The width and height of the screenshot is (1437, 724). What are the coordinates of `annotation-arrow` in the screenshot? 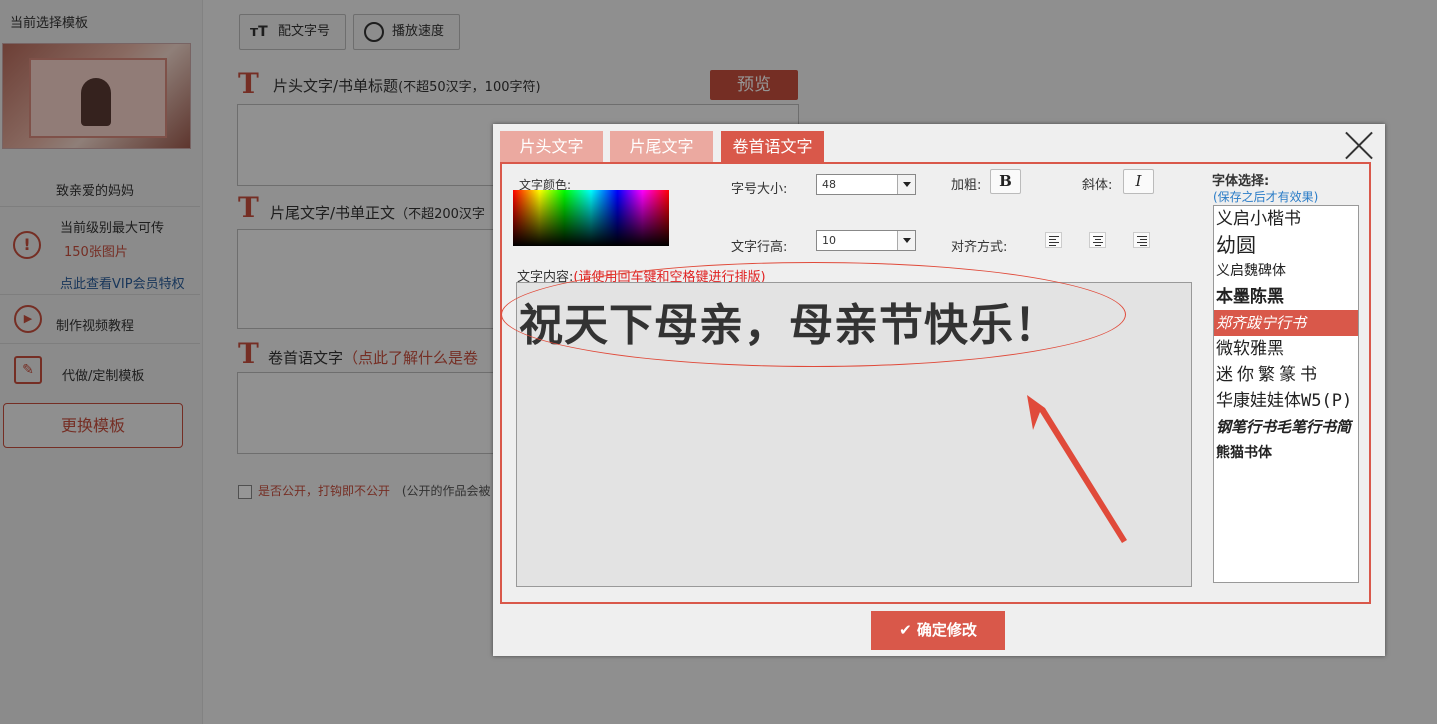 It's located at (1077, 469).